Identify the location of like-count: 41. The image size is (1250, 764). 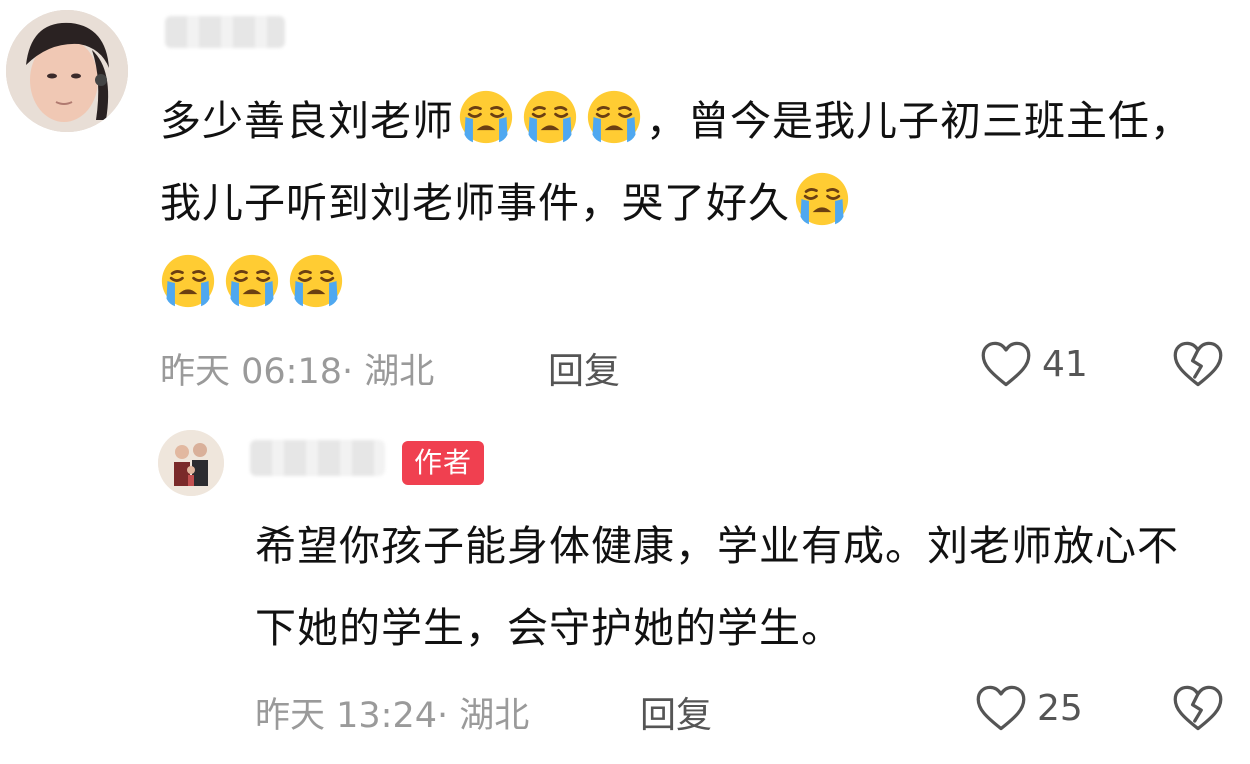
(1065, 364).